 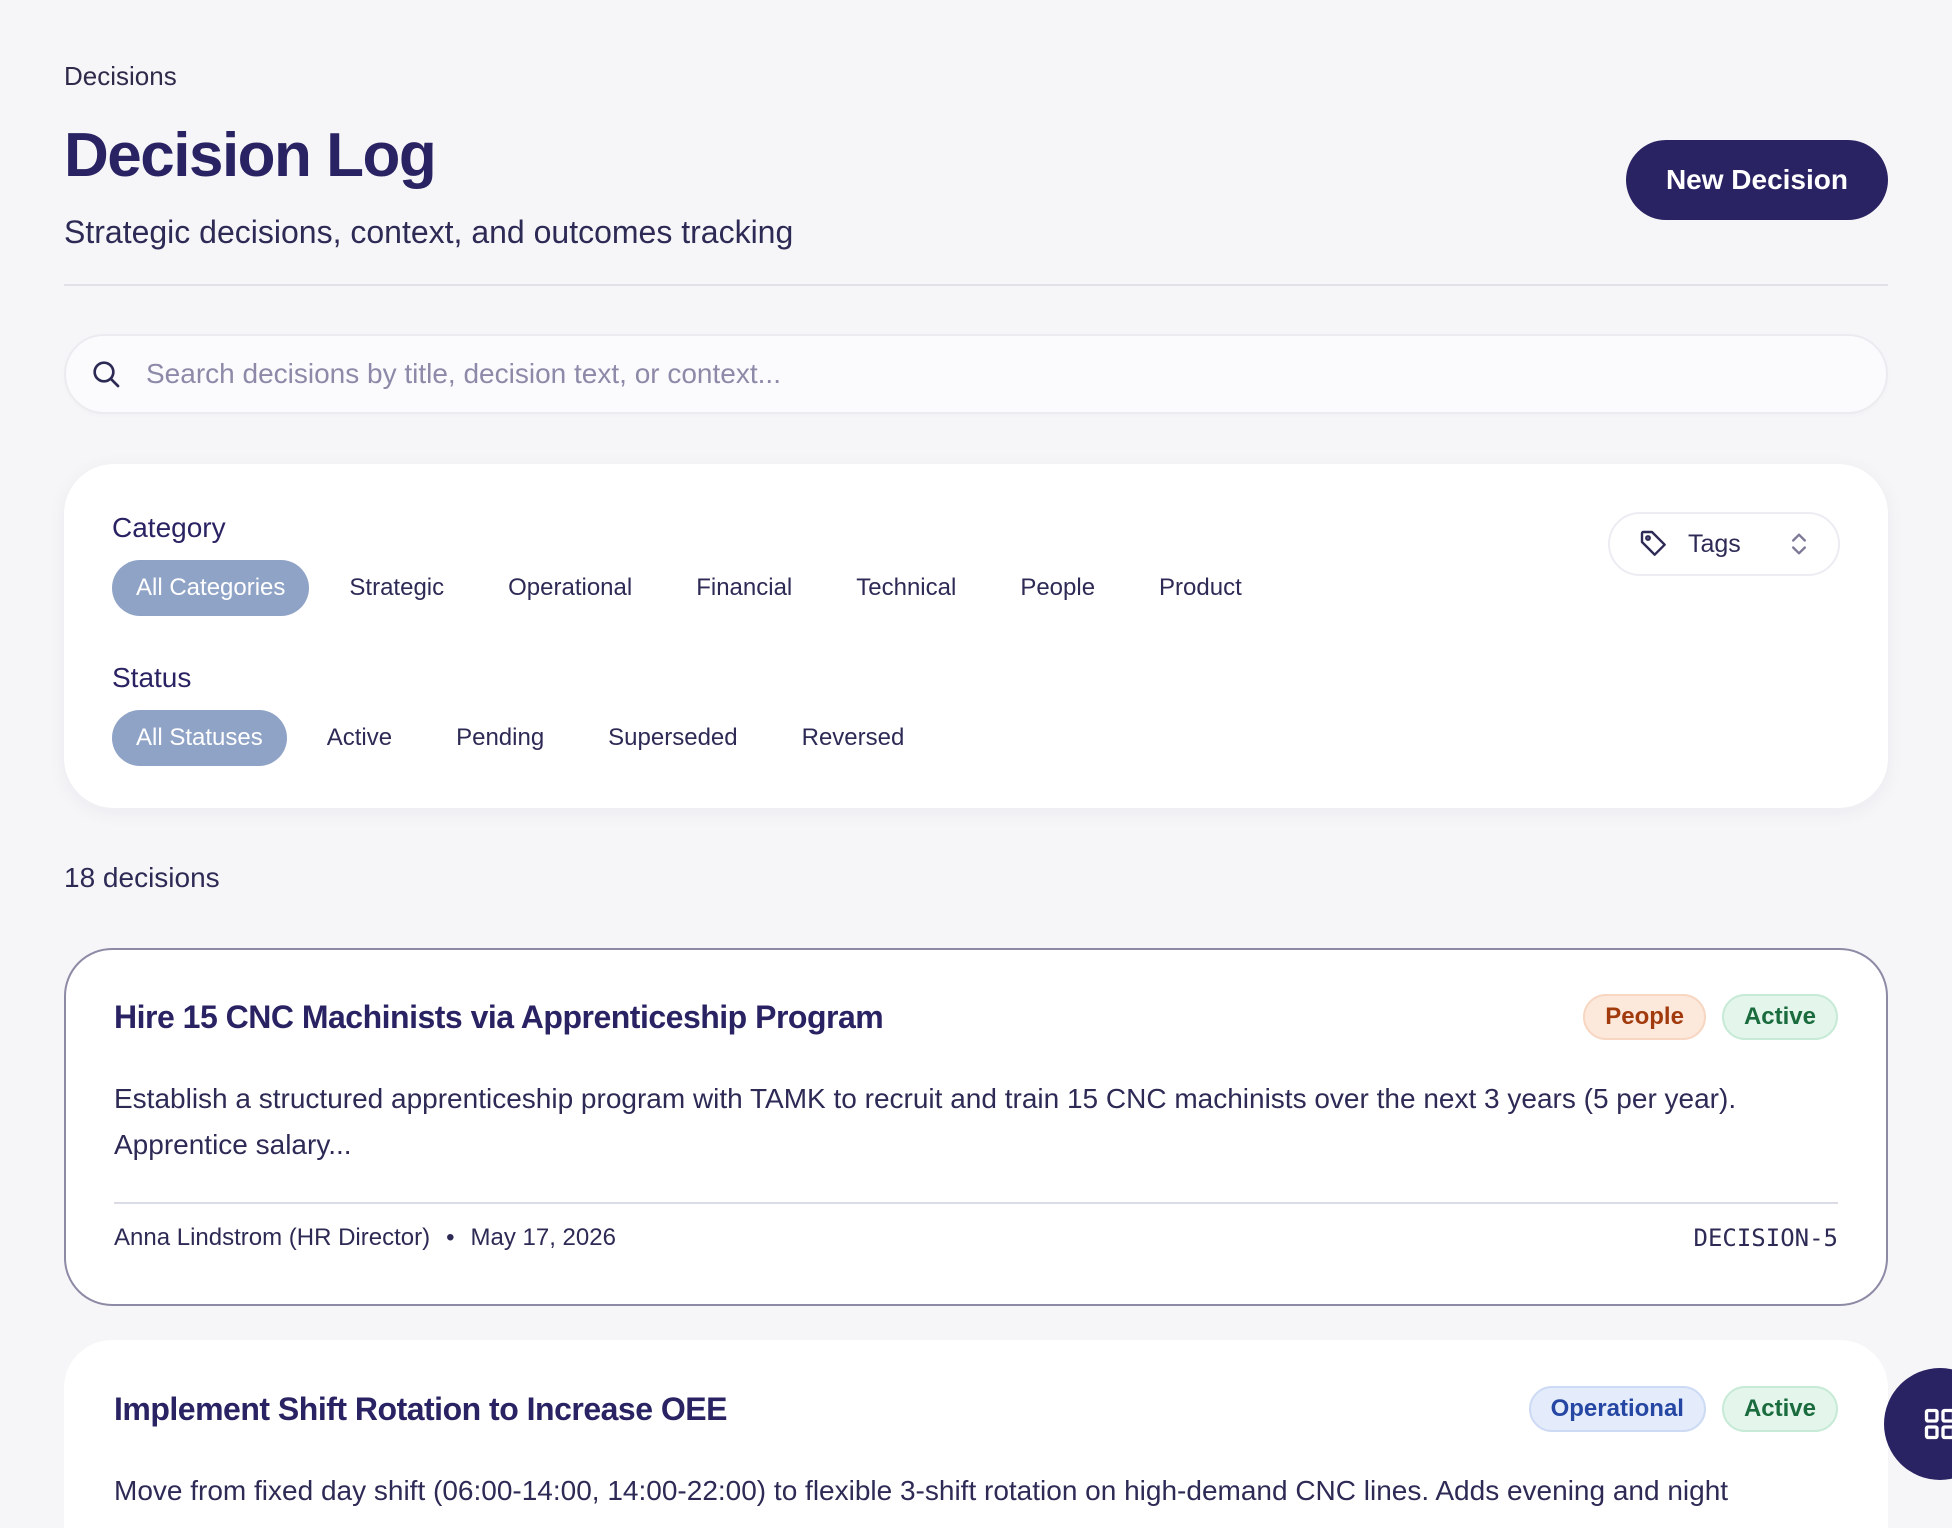 What do you see at coordinates (1766, 1238) in the screenshot?
I see `decision-id: DECISION-5` at bounding box center [1766, 1238].